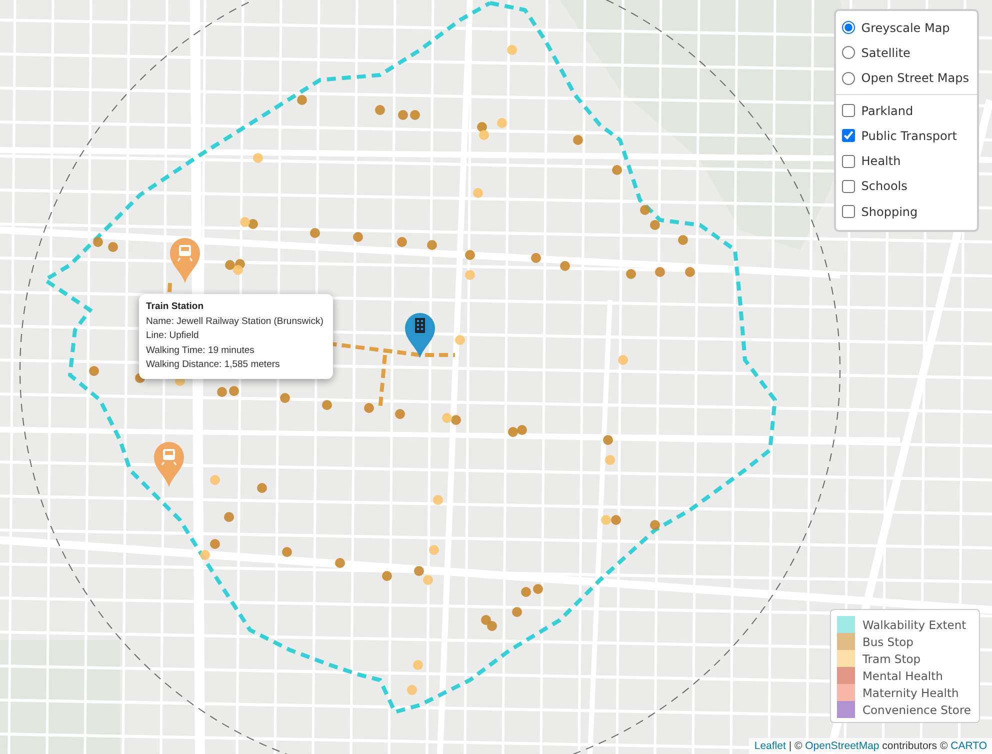 This screenshot has height=754, width=992. I want to click on overlay-label: Shopping, so click(889, 211).